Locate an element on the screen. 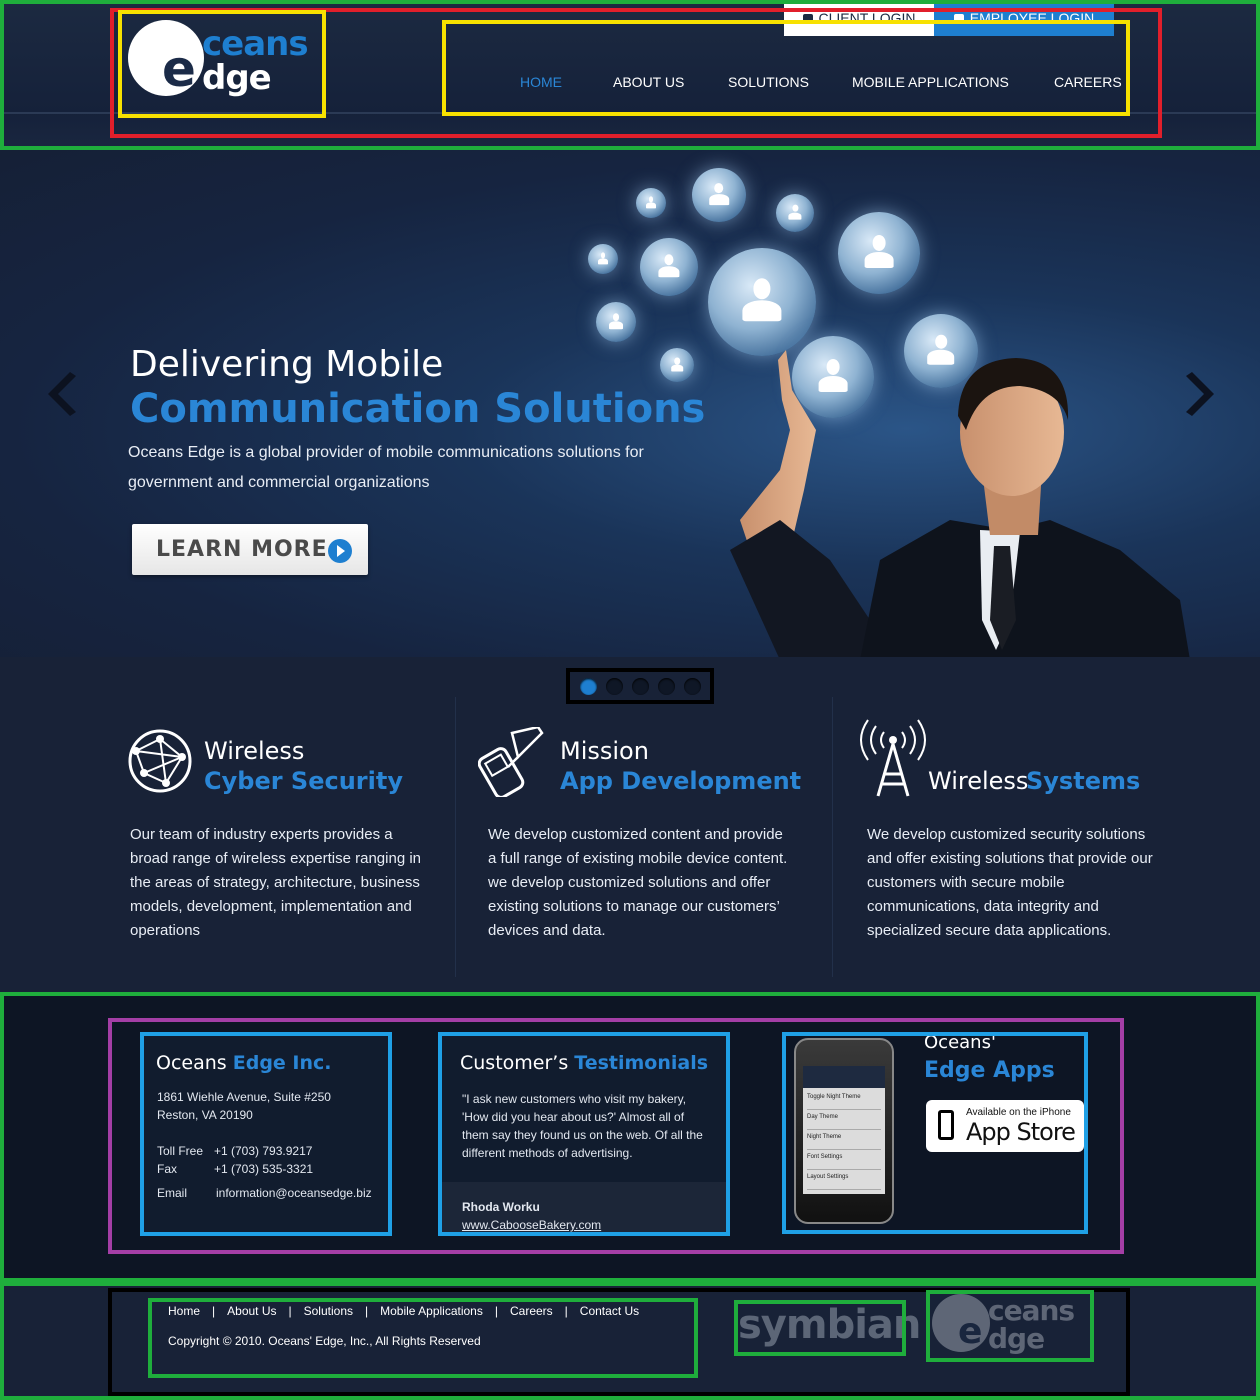 The height and width of the screenshot is (1400, 1260). footer-link-solutions: Solutions is located at coordinates (328, 1311).